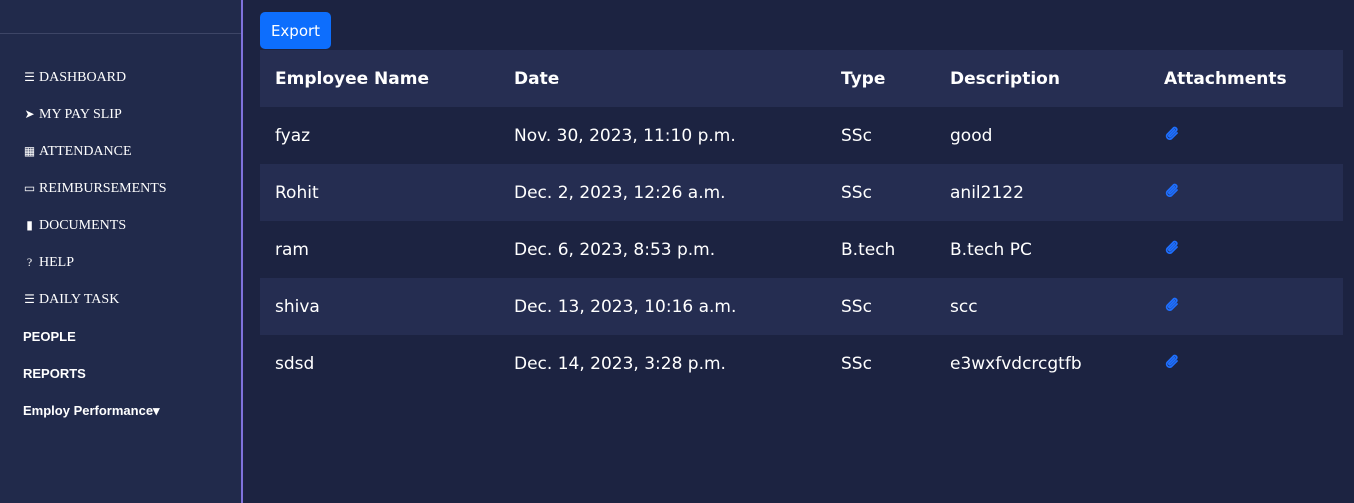  Describe the element at coordinates (379, 306) in the screenshot. I see `employee-name-cell: shiva` at that location.